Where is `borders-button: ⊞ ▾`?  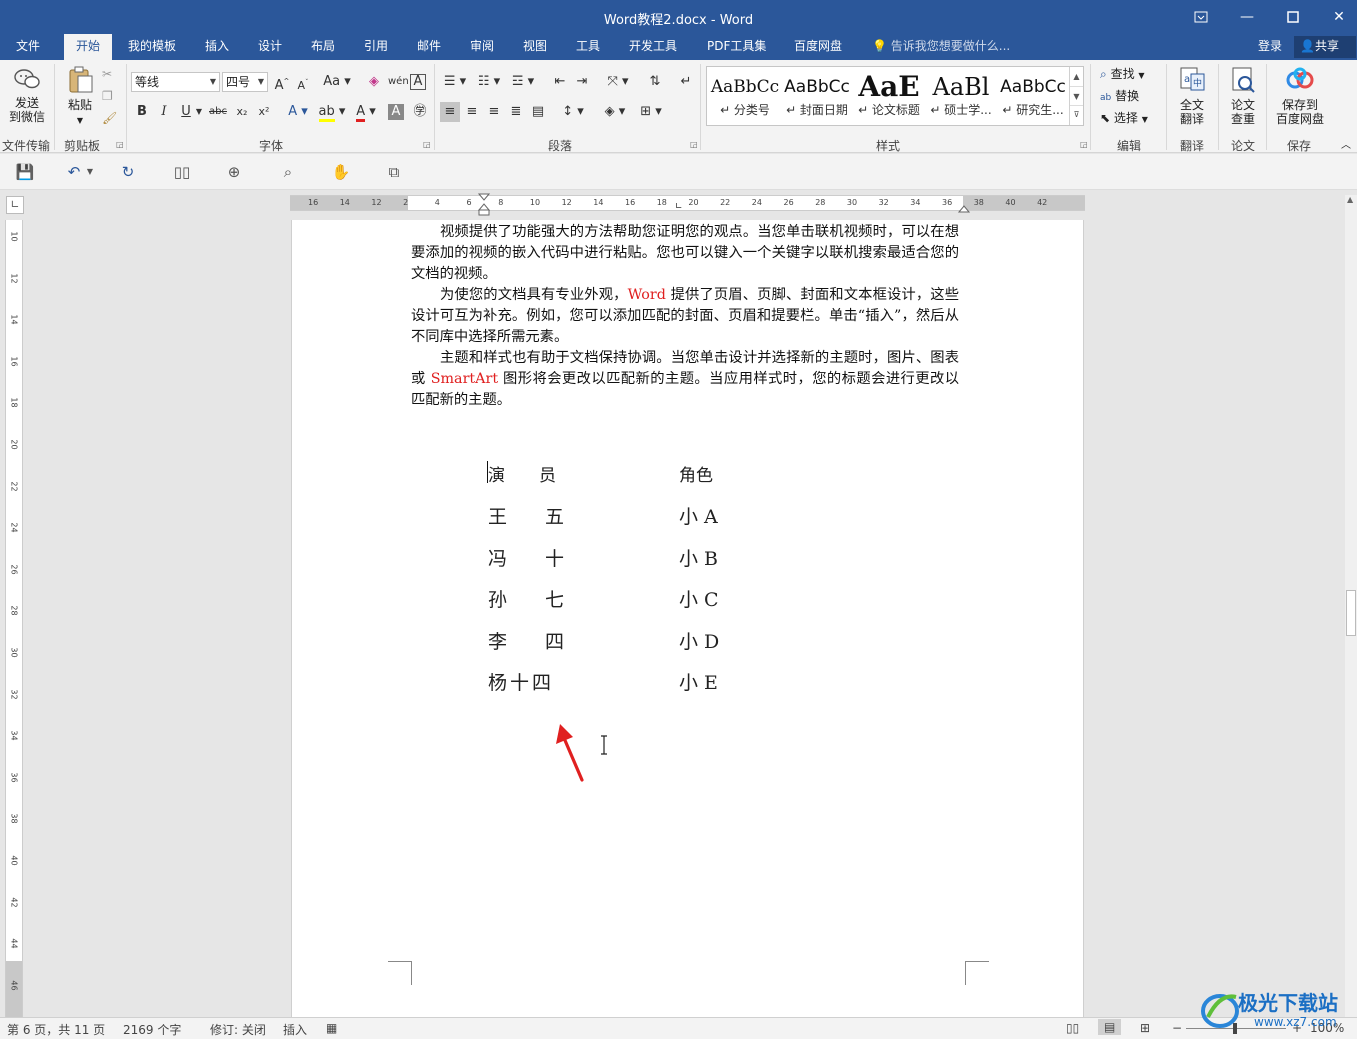
borders-button: ⊞ ▾ is located at coordinates (651, 112).